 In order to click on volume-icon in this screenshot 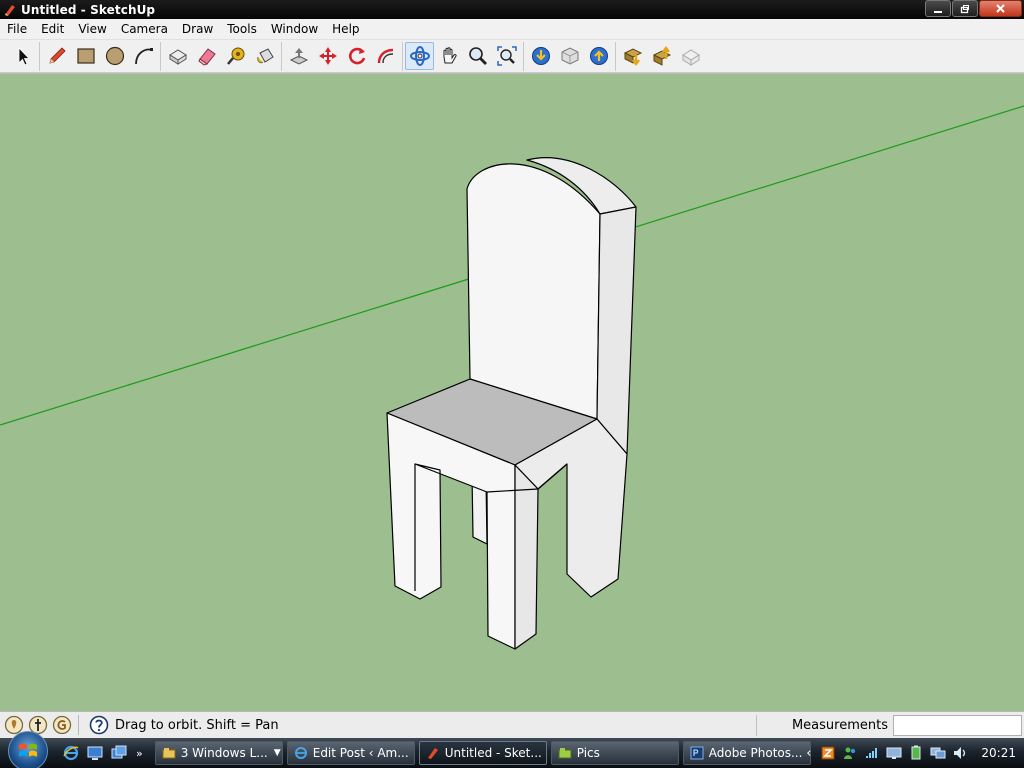, I will do `click(960, 753)`.